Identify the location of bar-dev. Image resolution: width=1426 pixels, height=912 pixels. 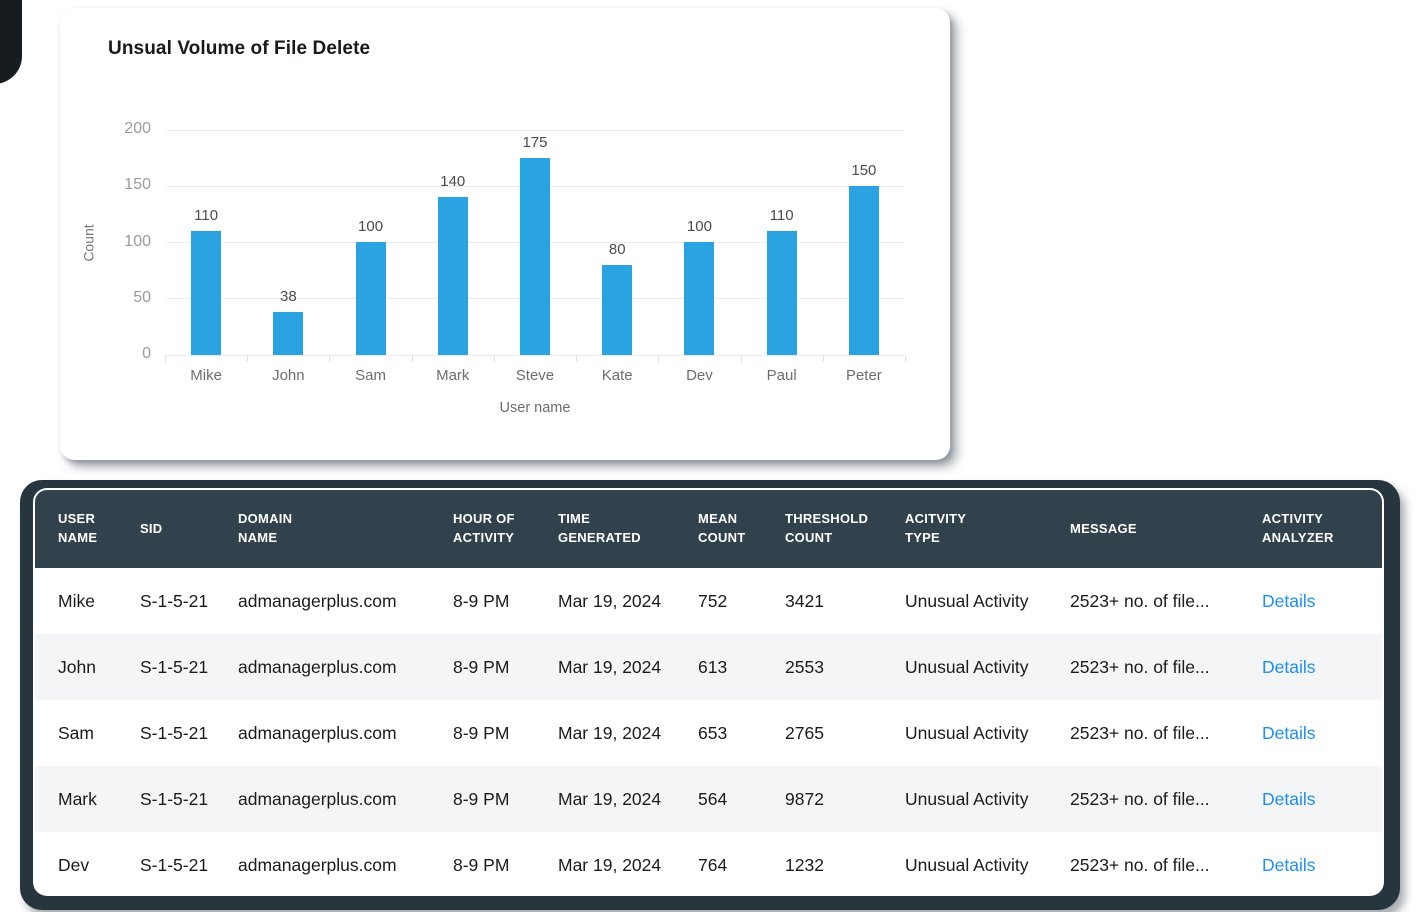
(699, 298).